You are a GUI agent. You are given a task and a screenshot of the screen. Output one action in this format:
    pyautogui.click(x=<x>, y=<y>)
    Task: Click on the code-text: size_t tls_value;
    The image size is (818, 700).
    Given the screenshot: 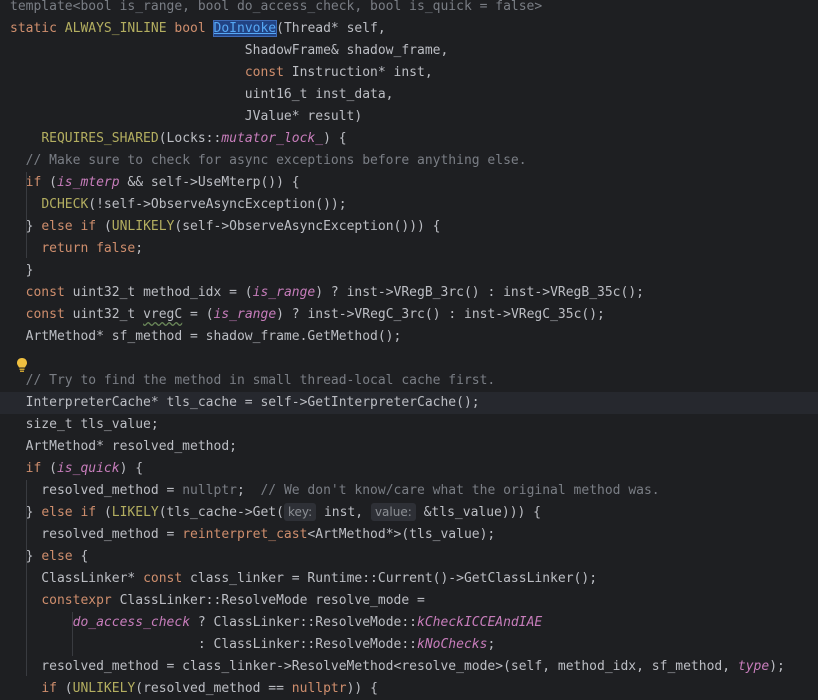 What is the action you would take?
    pyautogui.click(x=84, y=425)
    